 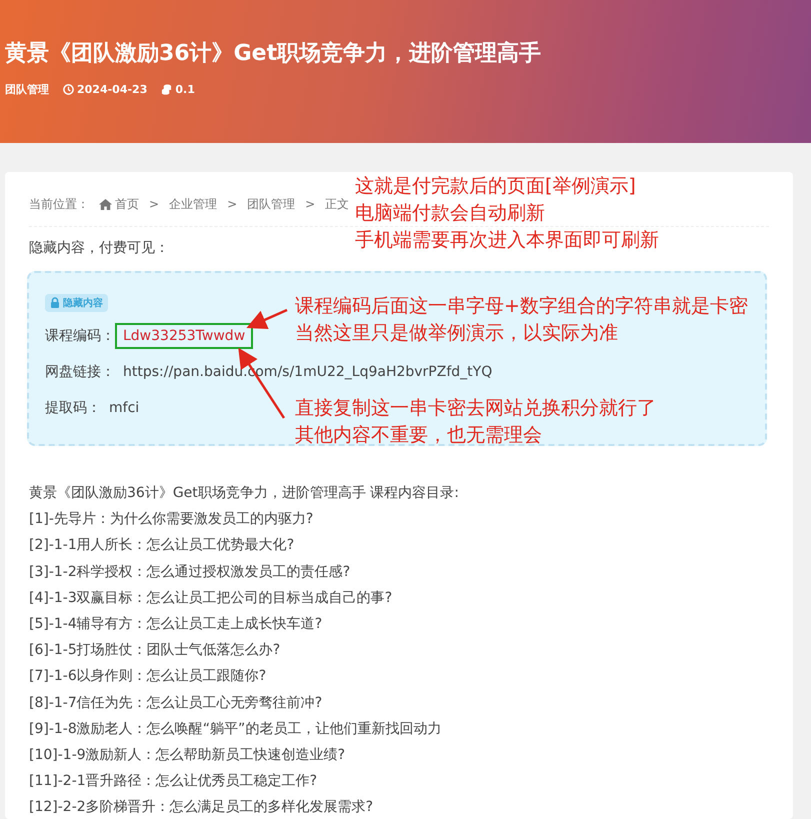 What do you see at coordinates (73, 408) in the screenshot?
I see `field-label: 提取码：` at bounding box center [73, 408].